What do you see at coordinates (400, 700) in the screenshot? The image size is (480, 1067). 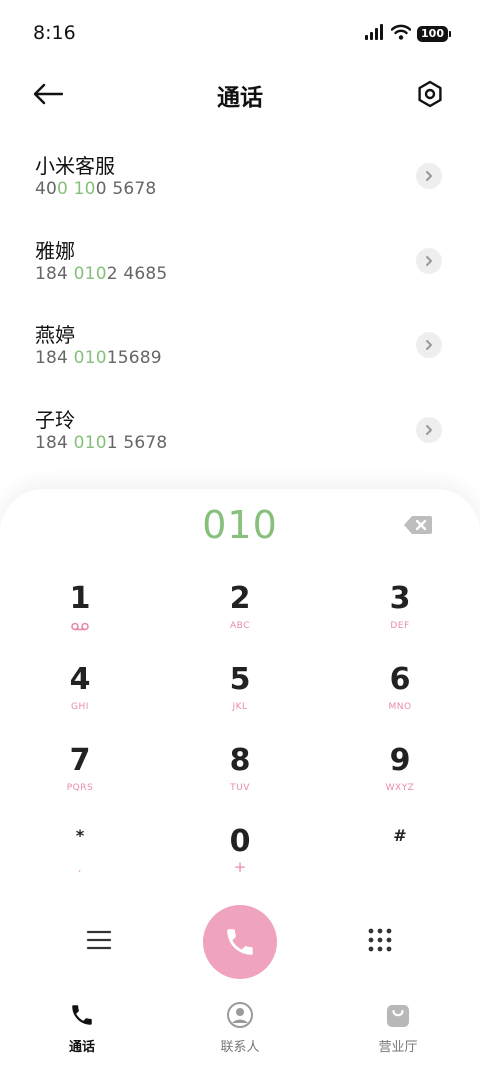 I see `key-6: 6 MNO` at bounding box center [400, 700].